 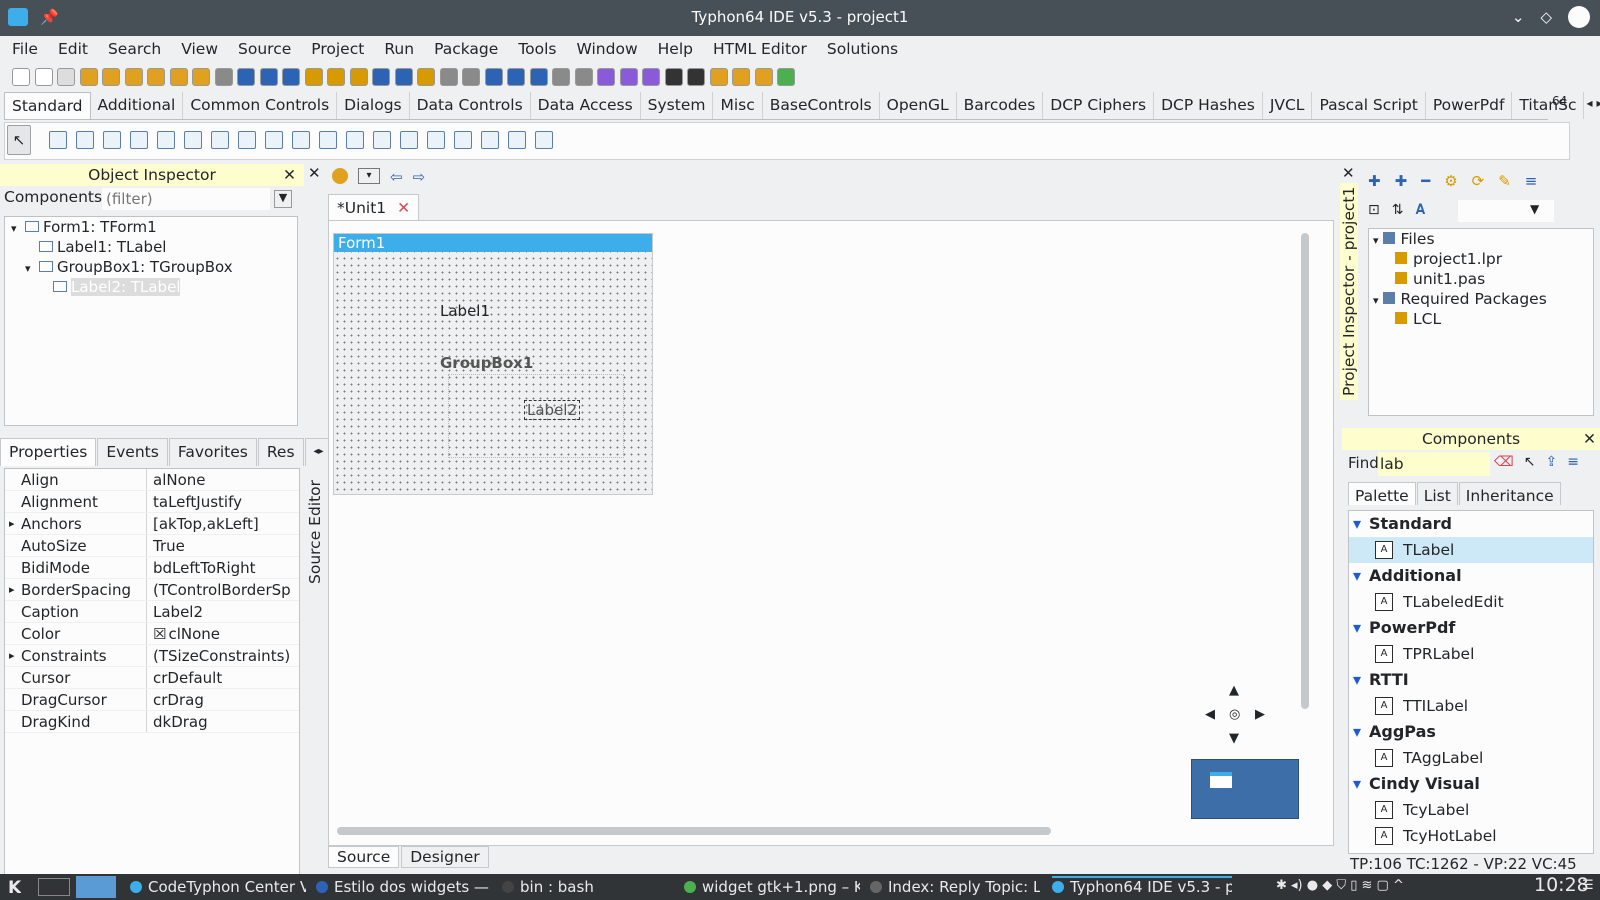 I want to click on palette-tab-data-controls: Data Controls, so click(x=470, y=105).